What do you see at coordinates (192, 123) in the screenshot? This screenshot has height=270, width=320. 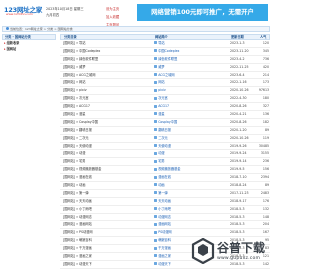 I see `site-link: Cosplay中国` at bounding box center [192, 123].